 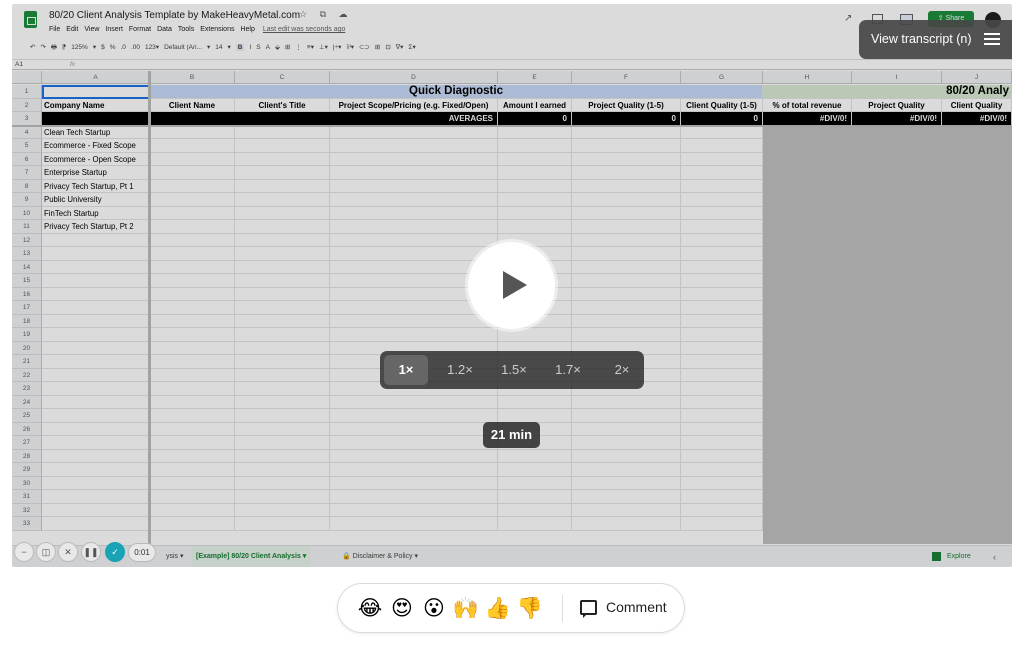 I want to click on comment-button: Comment, so click(x=636, y=607).